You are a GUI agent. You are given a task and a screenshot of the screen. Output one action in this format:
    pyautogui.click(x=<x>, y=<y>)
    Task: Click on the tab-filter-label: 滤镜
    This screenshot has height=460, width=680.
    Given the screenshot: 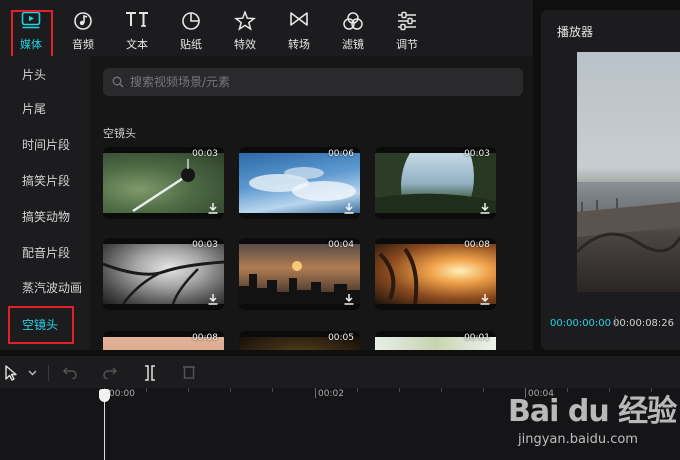 What is the action you would take?
    pyautogui.click(x=353, y=44)
    